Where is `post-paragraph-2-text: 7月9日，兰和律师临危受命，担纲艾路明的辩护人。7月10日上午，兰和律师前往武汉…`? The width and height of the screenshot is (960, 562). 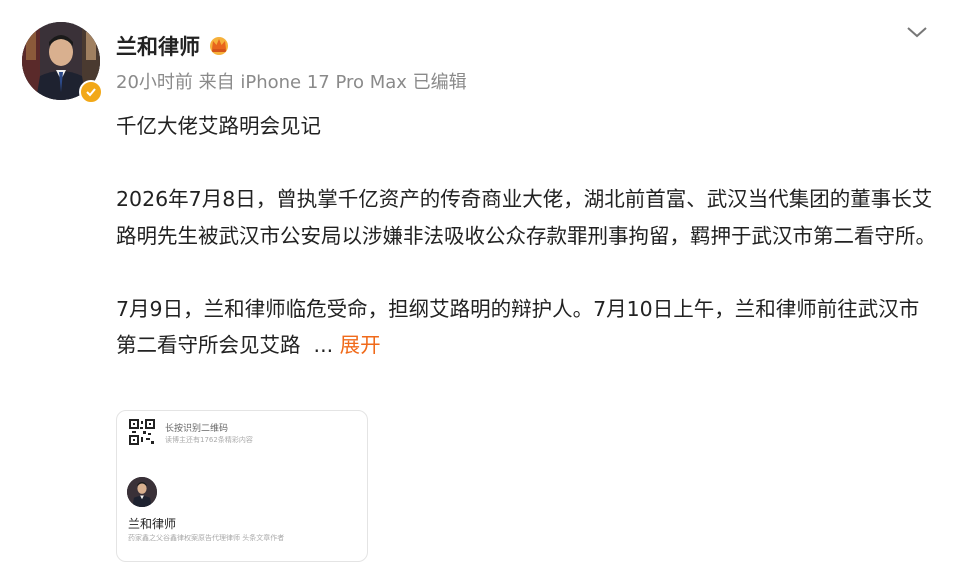
post-paragraph-2-text: 7月9日，兰和律师临危受命，担纲艾路明的辩护人。7月10日上午，兰和律师前往武汉… is located at coordinates (518, 327).